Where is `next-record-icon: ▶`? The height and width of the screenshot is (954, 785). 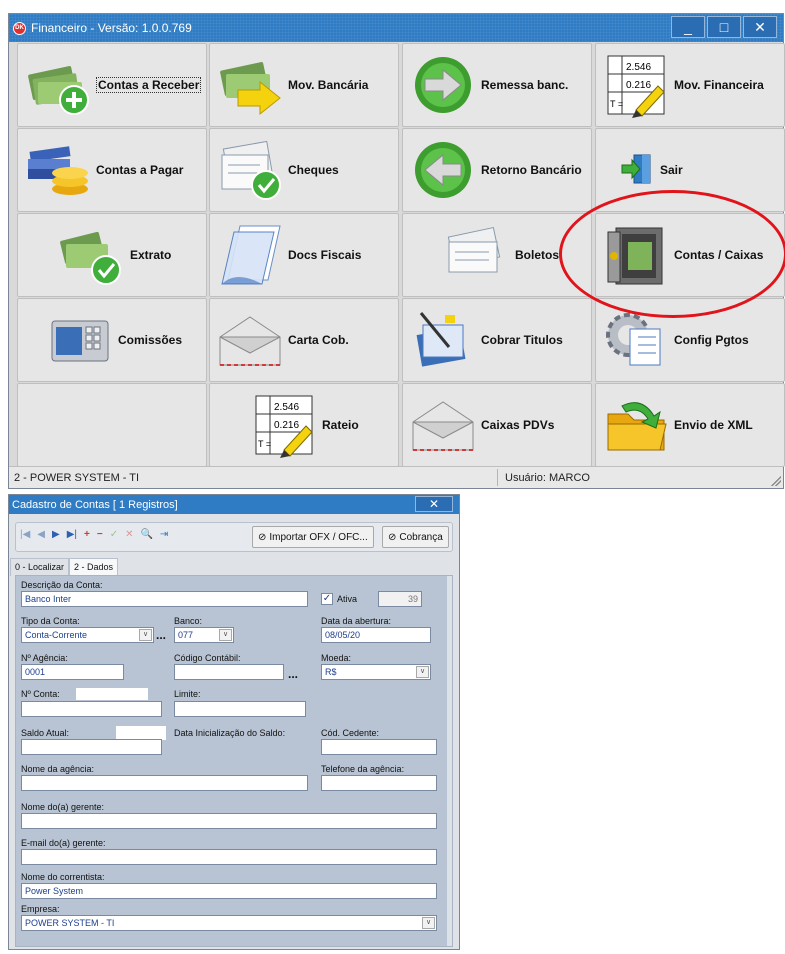 next-record-icon: ▶ is located at coordinates (56, 534).